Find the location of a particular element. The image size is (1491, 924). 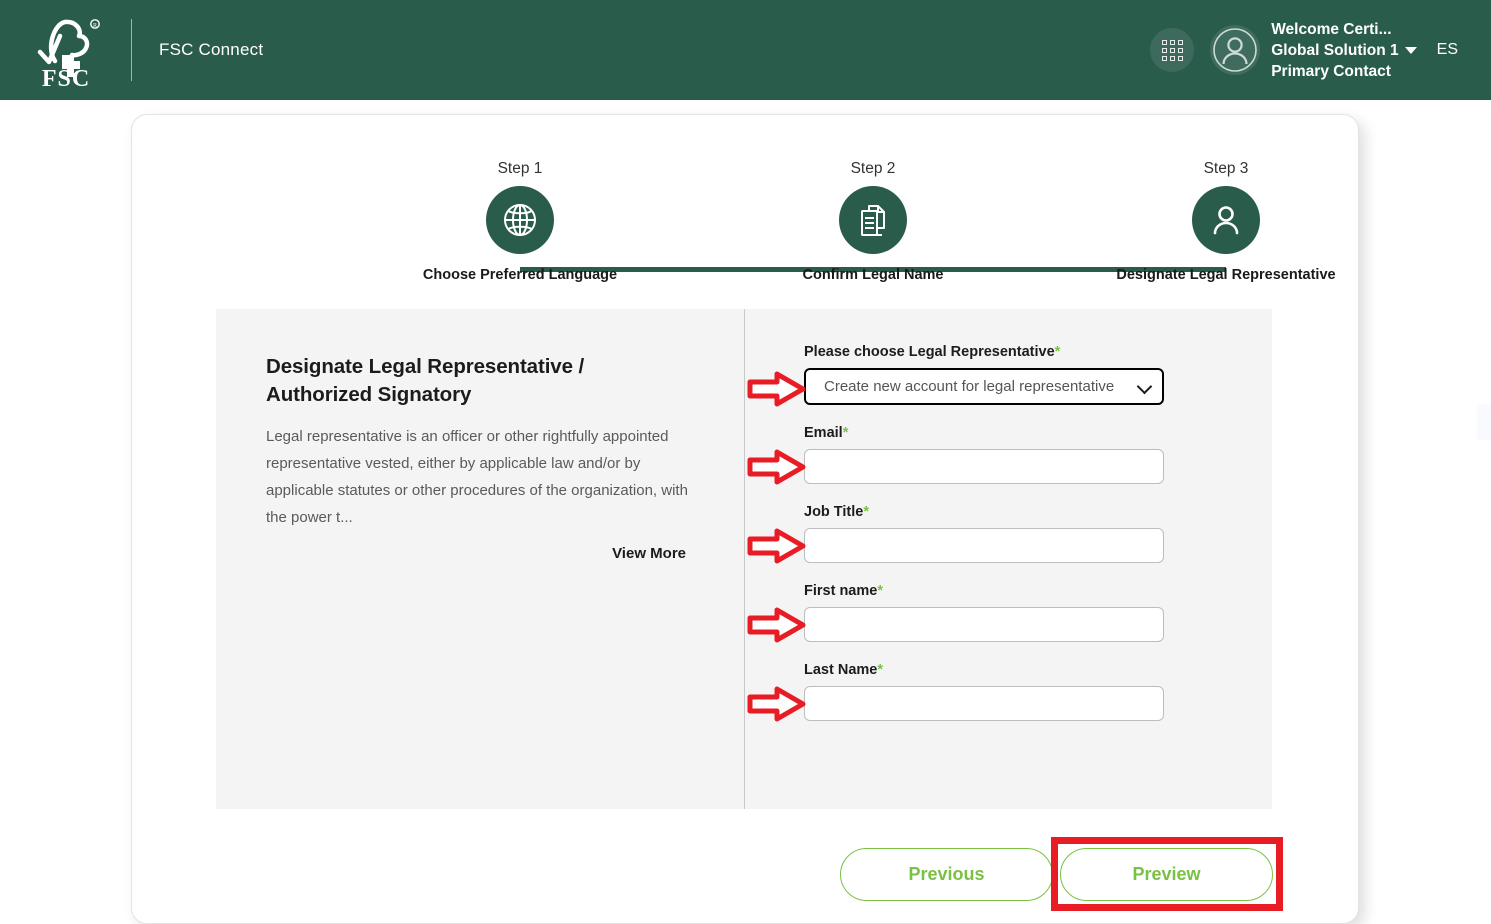

stepper-step-3: Step 3 Designate Legal Representative is located at coordinates (1226, 221).